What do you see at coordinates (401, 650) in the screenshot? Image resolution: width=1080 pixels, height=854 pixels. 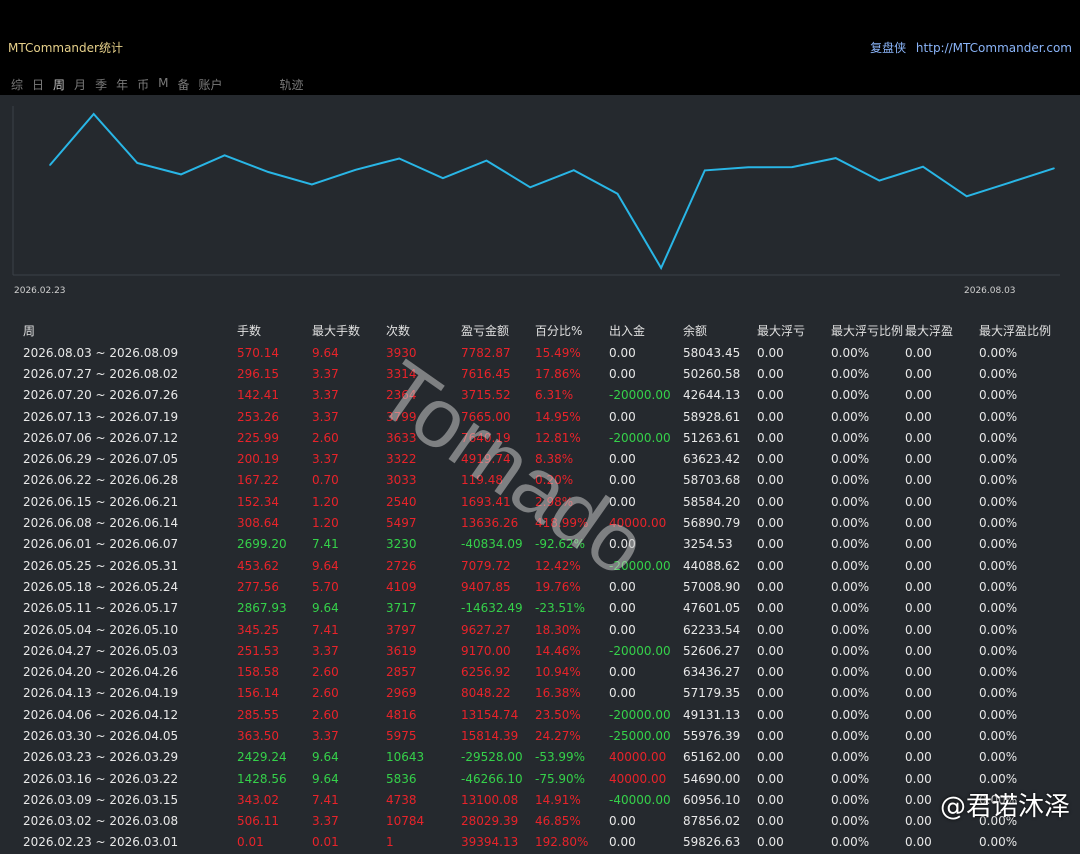 I see `table-cell: 3619` at bounding box center [401, 650].